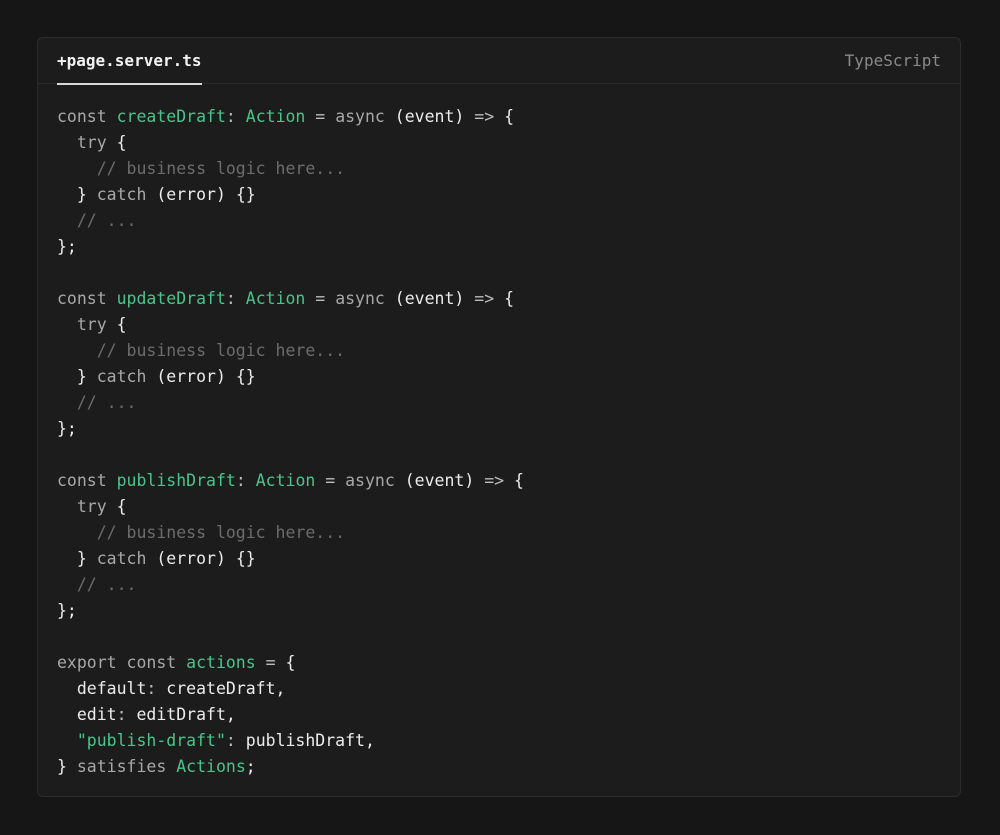 This screenshot has height=835, width=1000. Describe the element at coordinates (892, 60) in the screenshot. I see `language-label: TypeScript` at that location.